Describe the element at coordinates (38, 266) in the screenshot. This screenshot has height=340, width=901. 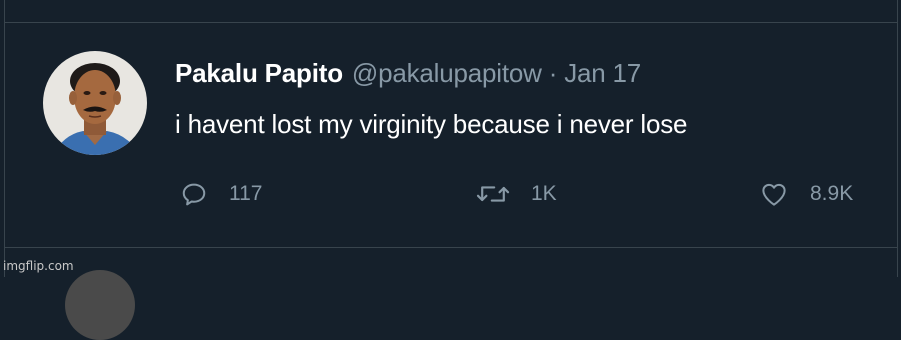
I see `watermark: imgflip.com` at that location.